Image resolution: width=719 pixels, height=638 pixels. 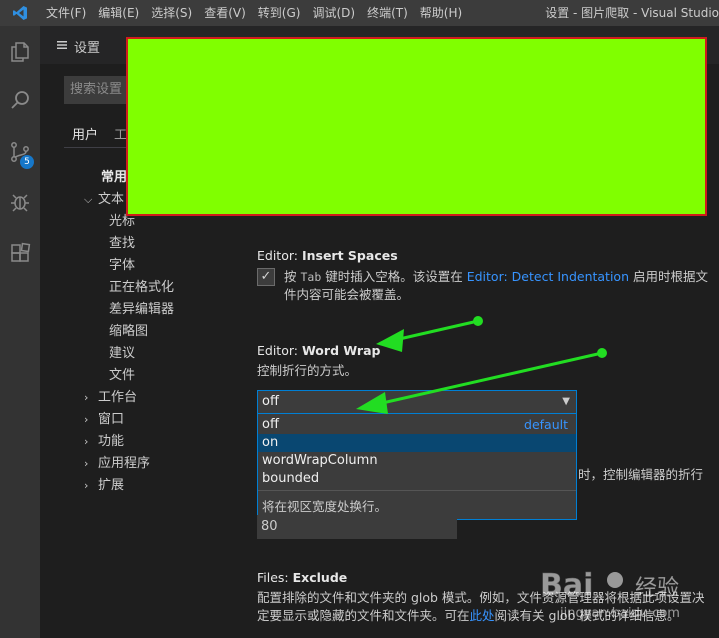 What do you see at coordinates (429, 334) in the screenshot?
I see `arrow-to-word-wrap` at bounding box center [429, 334].